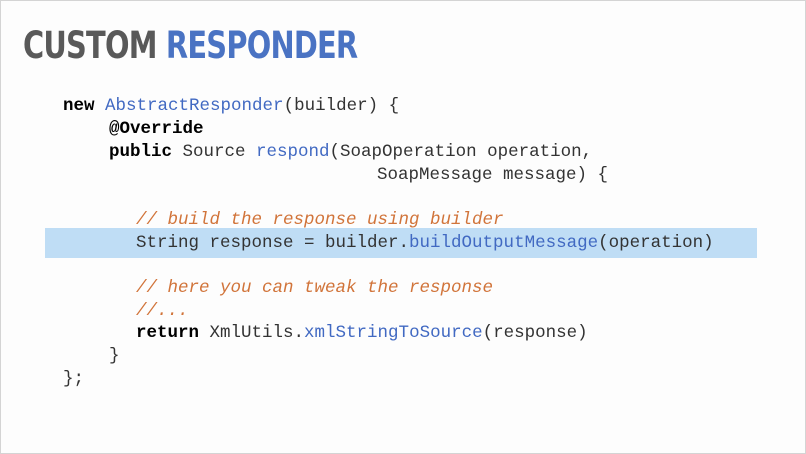 The image size is (806, 454). I want to click on code-line-5: // build the response using builder, so click(320, 220).